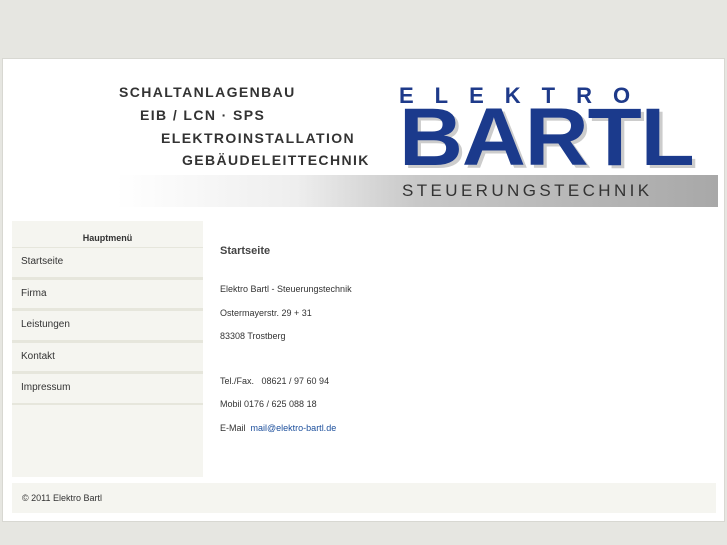 The height and width of the screenshot is (545, 727). Describe the element at coordinates (107, 326) in the screenshot. I see `sidebar-item-leistungen: Leistungen` at that location.